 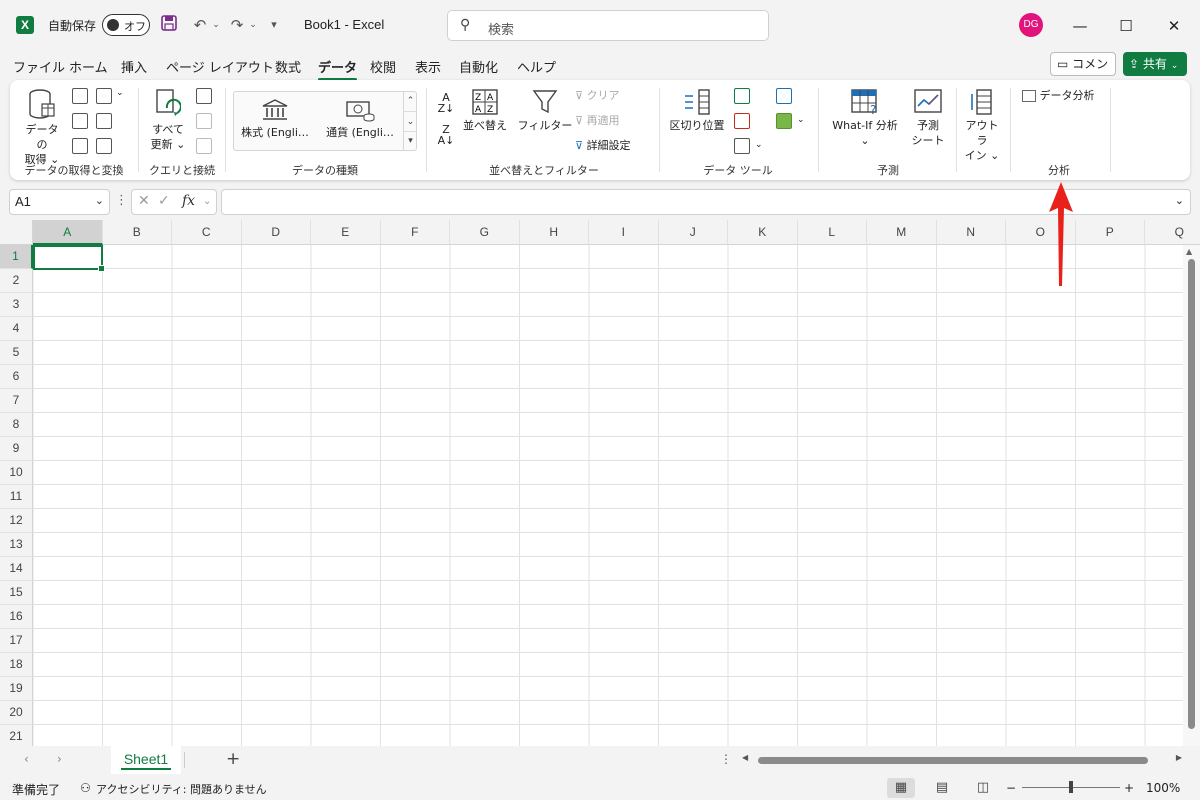 I want to click on tab-home: ホーム, so click(x=88, y=66).